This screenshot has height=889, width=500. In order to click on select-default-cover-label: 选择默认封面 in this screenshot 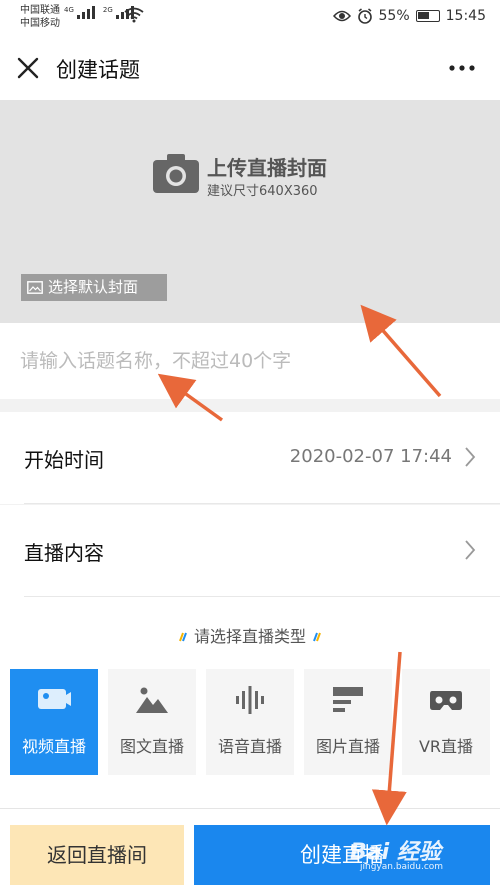, I will do `click(93, 287)`.